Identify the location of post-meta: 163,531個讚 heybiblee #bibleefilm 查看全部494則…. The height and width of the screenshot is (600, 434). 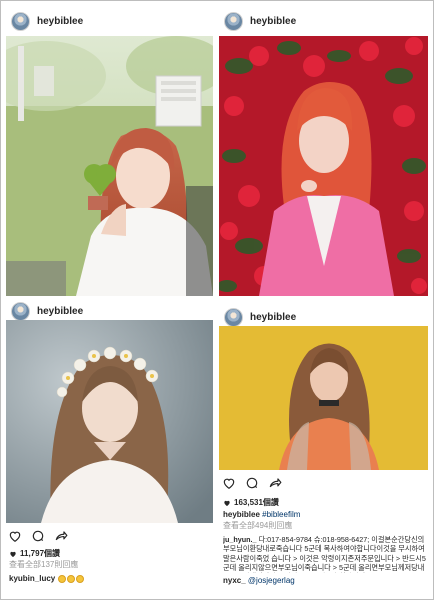
(324, 542).